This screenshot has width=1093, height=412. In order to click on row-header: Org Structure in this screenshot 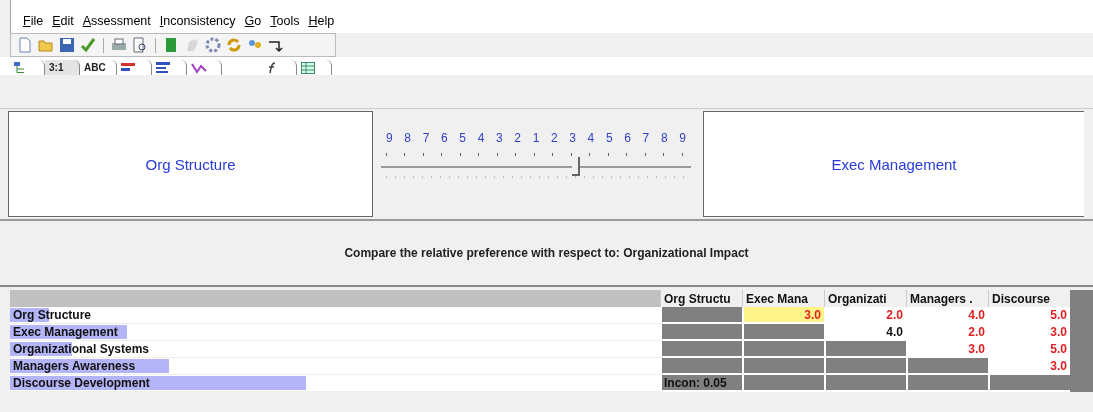, I will do `click(335, 315)`.